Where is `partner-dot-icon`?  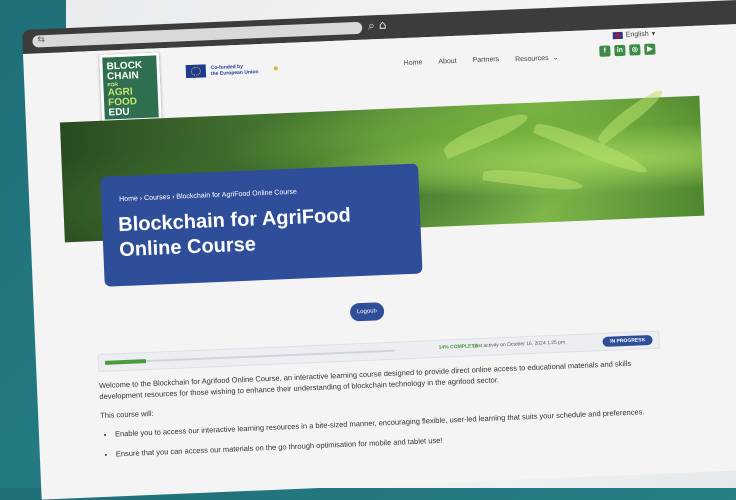 partner-dot-icon is located at coordinates (275, 67).